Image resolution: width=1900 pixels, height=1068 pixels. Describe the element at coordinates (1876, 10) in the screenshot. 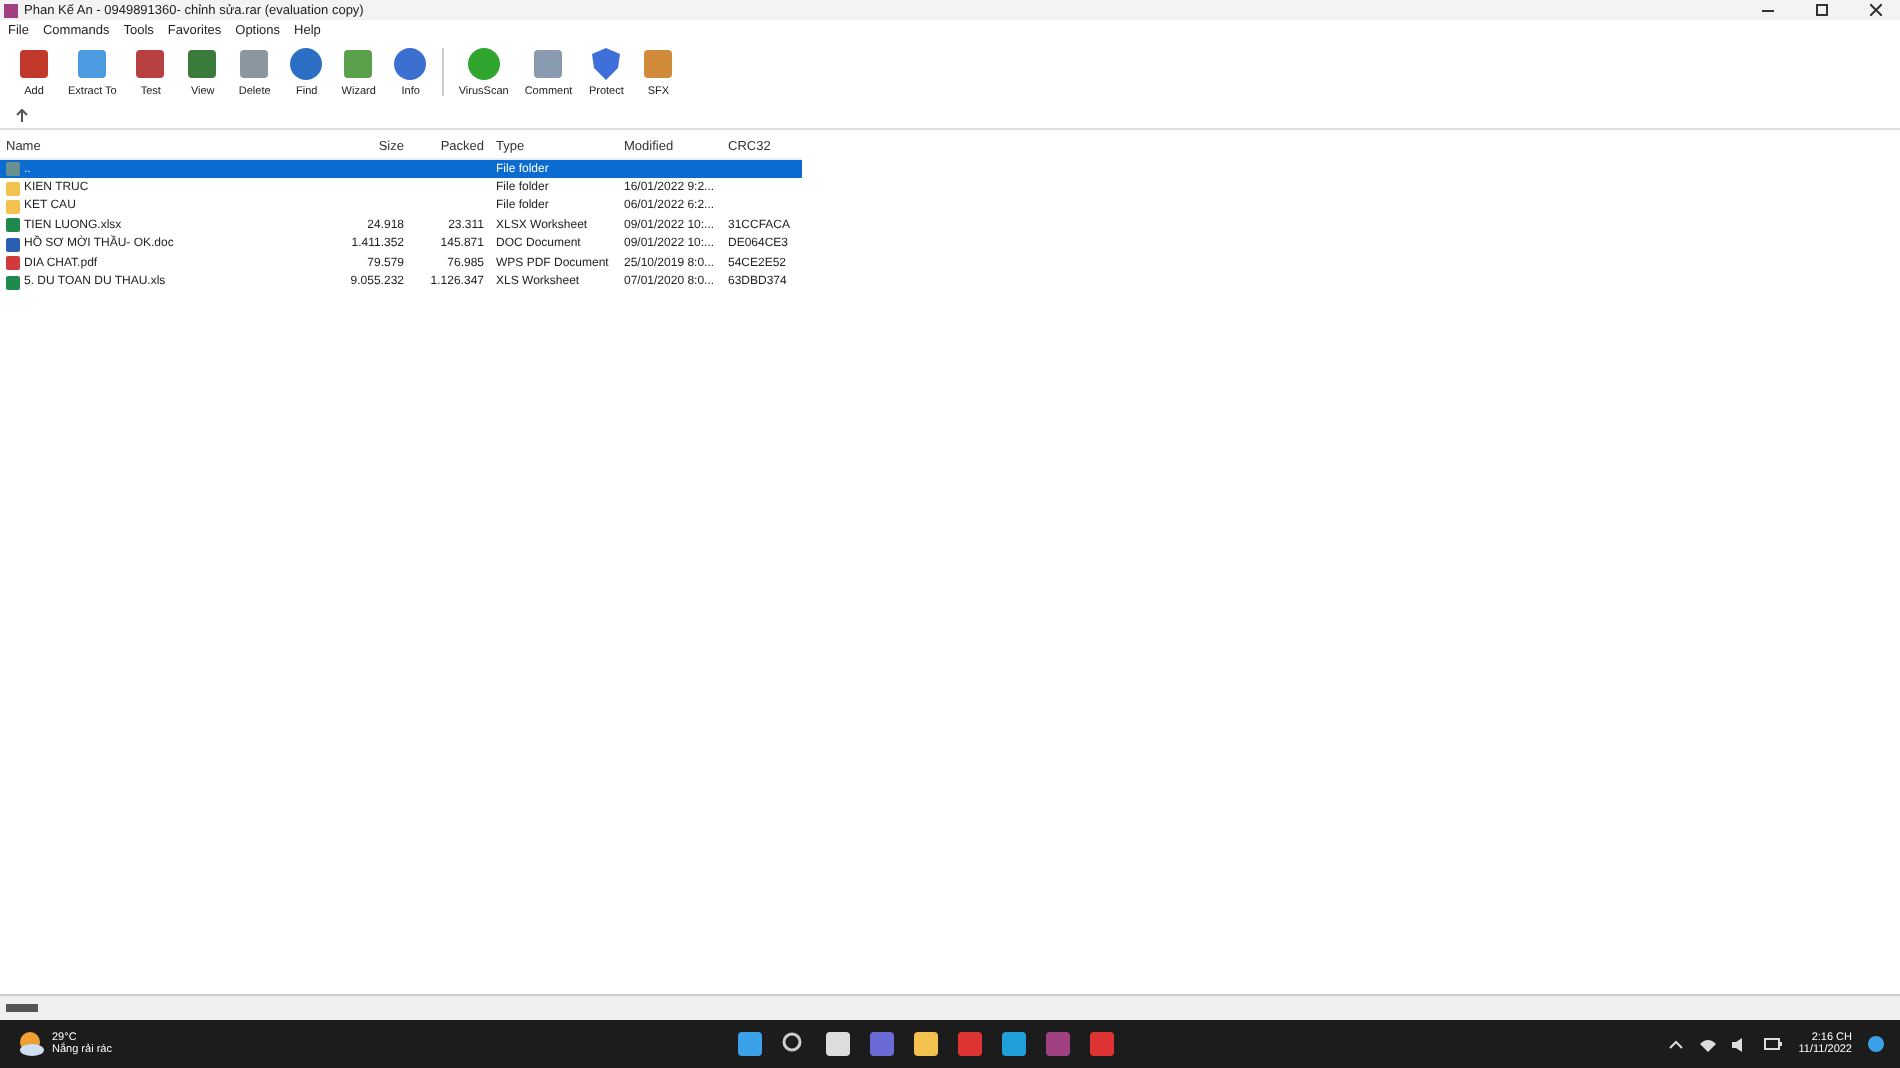

I see `close-icon` at that location.